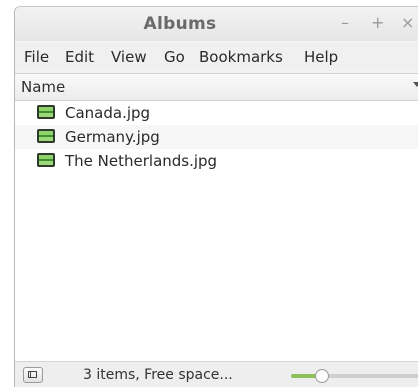 The height and width of the screenshot is (387, 418). I want to click on zoom-slider-handle, so click(322, 376).